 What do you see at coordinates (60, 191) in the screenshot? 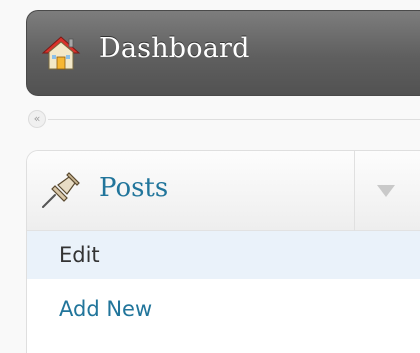
I see `pushpin-icon` at bounding box center [60, 191].